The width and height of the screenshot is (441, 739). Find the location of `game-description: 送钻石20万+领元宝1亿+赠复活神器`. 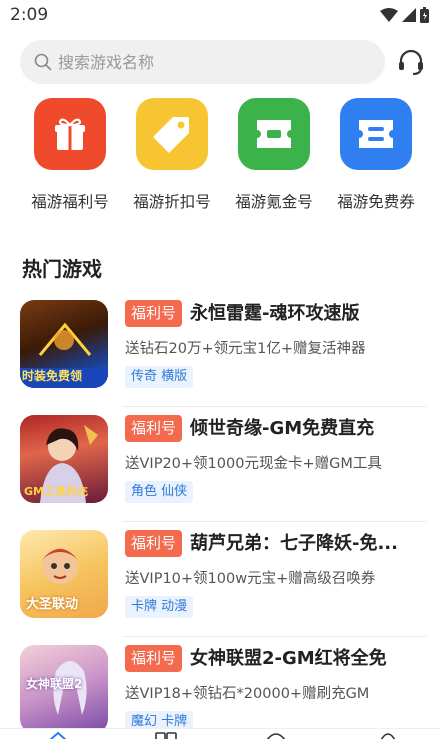

game-description: 送钻石20万+领元宝1亿+赠复活神器 is located at coordinates (245, 349).